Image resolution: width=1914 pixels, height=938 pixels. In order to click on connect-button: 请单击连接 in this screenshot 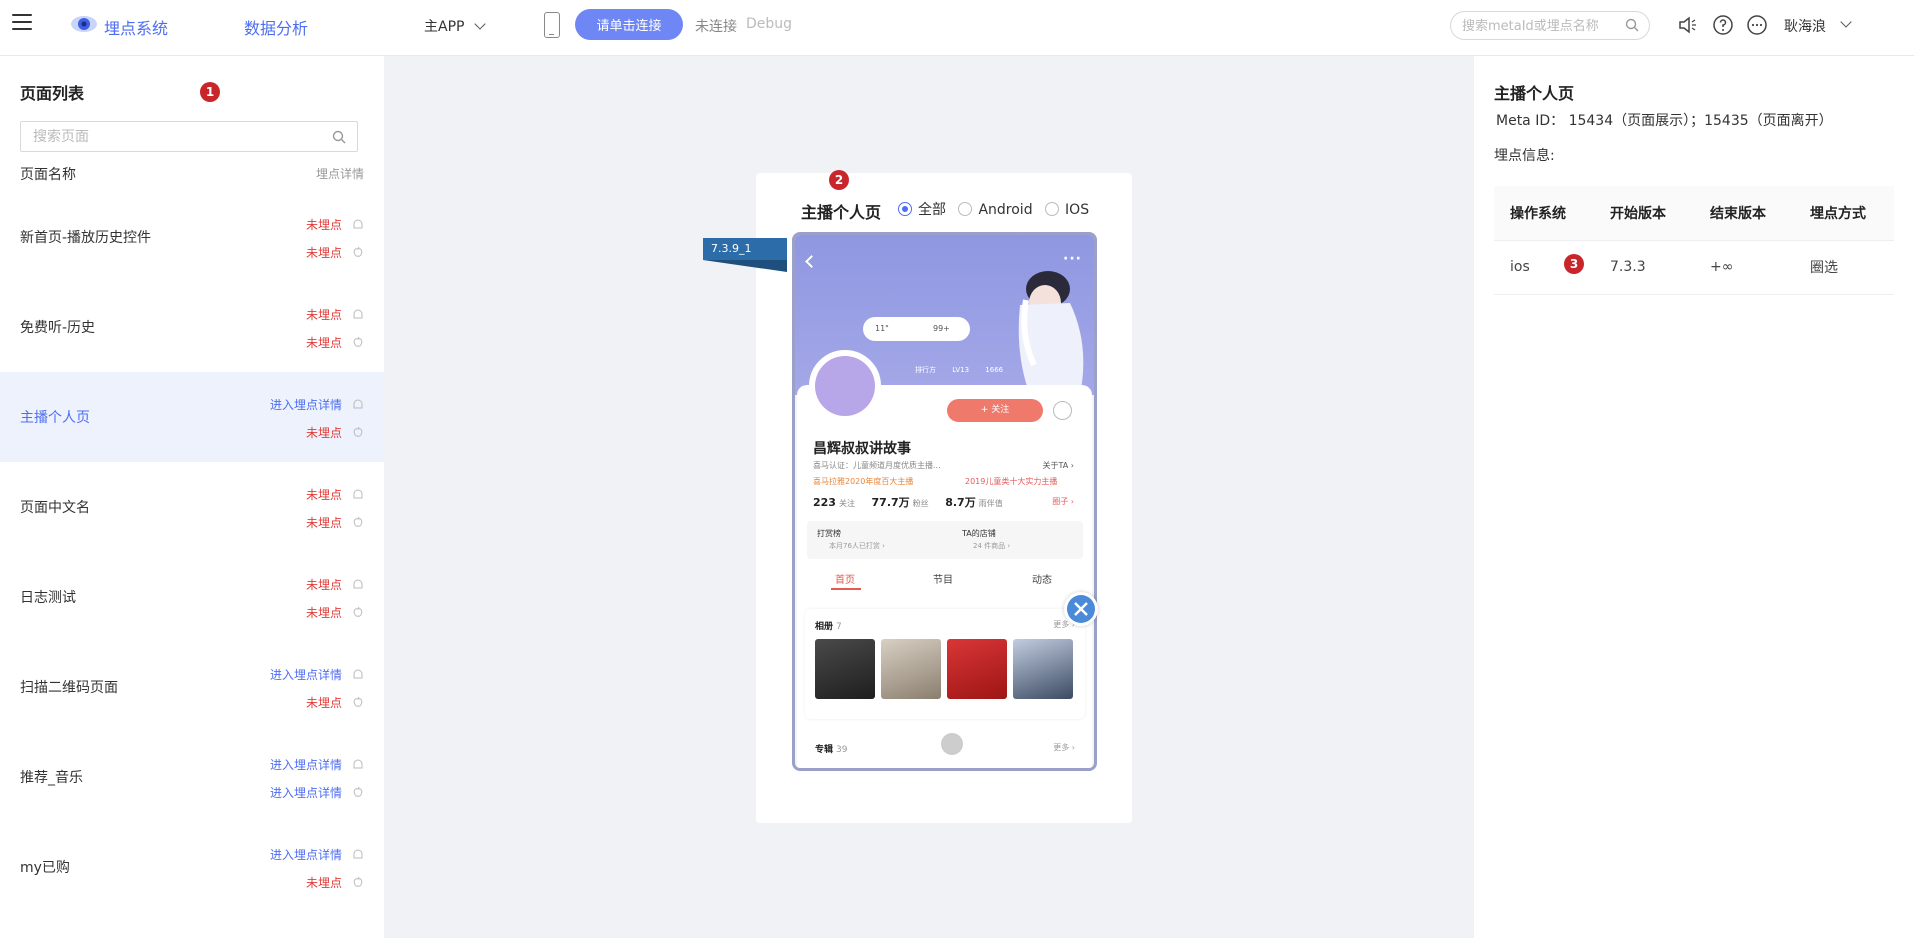, I will do `click(629, 24)`.